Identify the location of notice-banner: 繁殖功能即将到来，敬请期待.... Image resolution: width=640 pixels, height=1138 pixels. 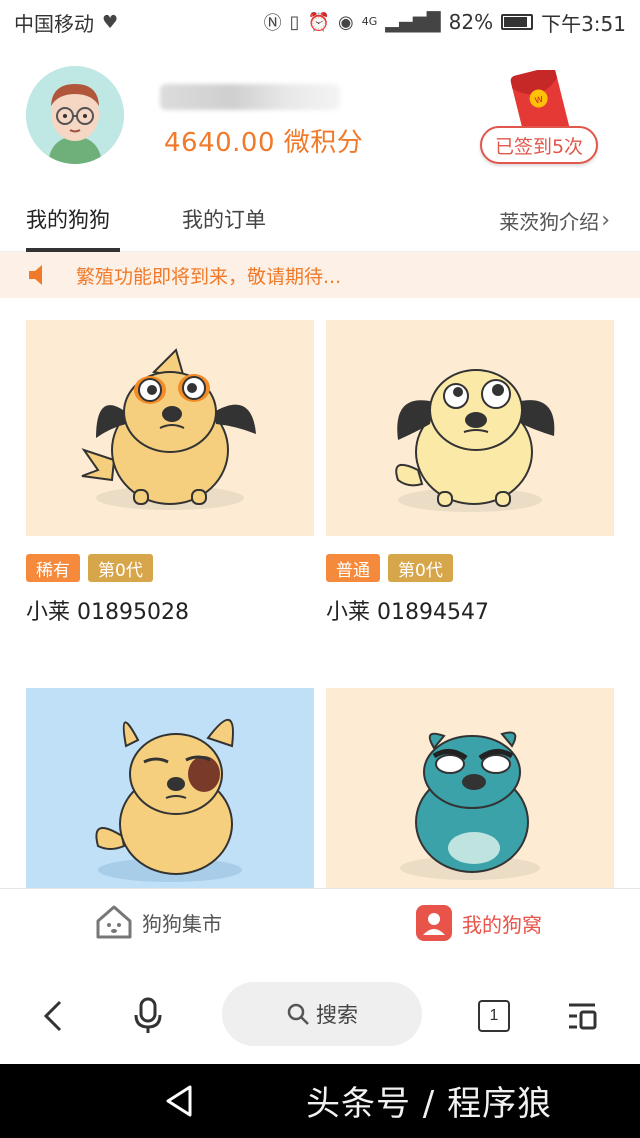
(320, 275).